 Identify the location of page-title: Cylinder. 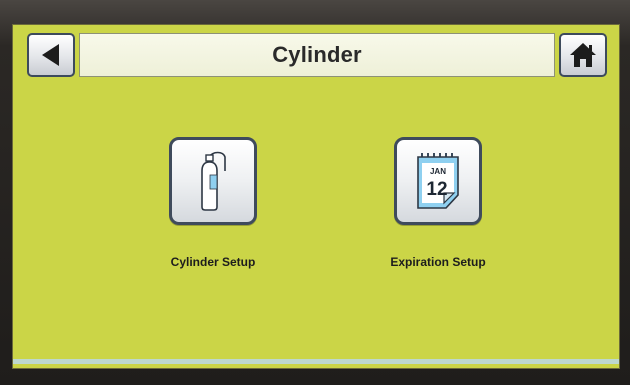
(317, 54).